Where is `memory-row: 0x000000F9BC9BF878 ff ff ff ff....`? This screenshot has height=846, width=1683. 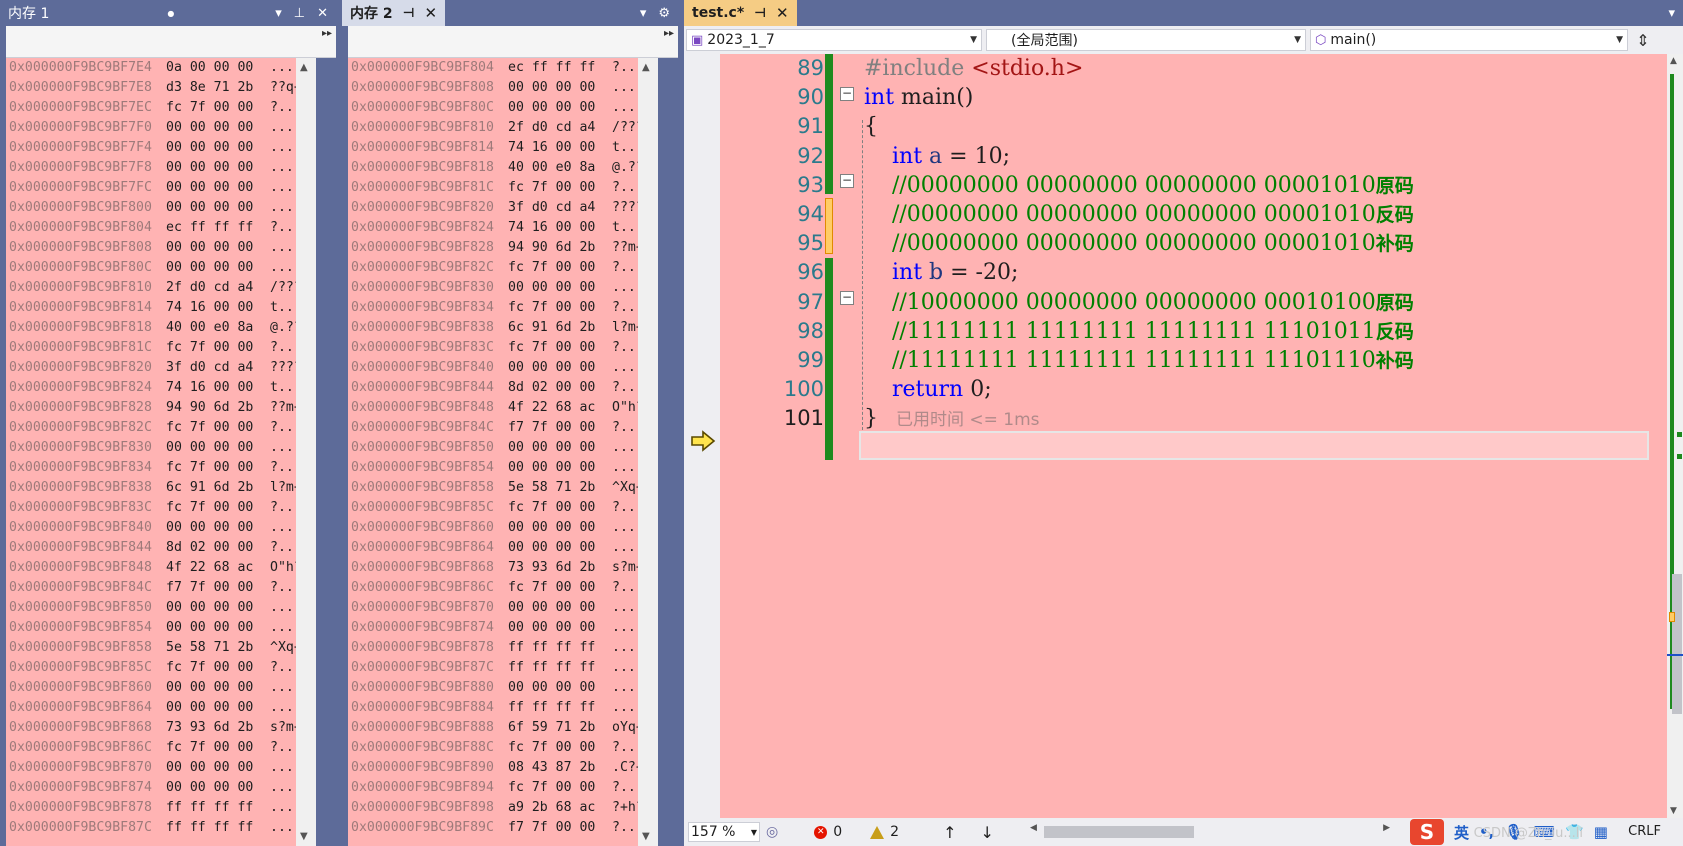 memory-row: 0x000000F9BC9BF878 ff ff ff ff.... is located at coordinates (503, 648).